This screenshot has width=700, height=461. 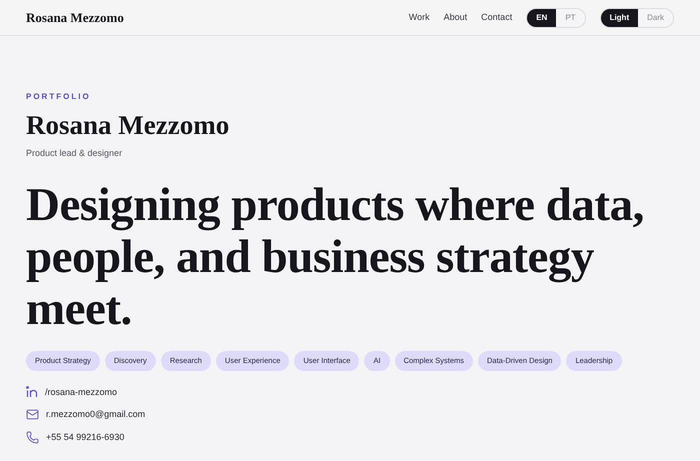 What do you see at coordinates (619, 17) in the screenshot?
I see `toggle-option: Light` at bounding box center [619, 17].